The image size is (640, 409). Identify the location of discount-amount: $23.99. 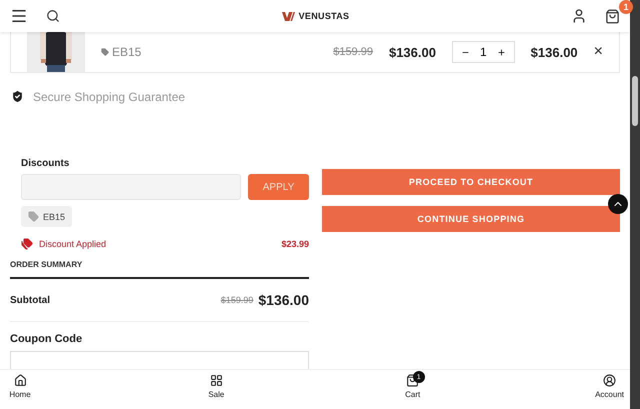
(295, 244).